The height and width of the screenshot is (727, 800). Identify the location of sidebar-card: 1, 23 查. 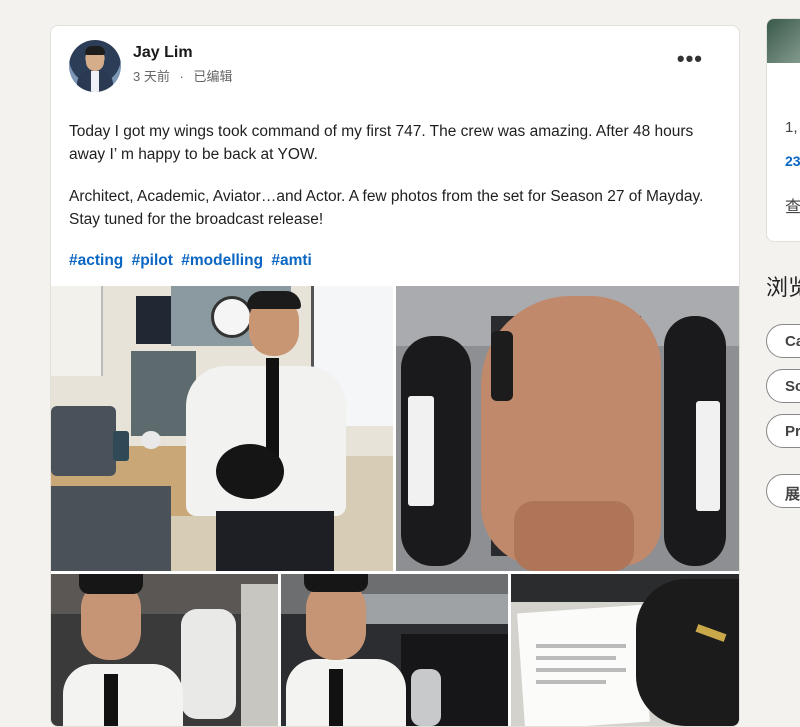
(783, 130).